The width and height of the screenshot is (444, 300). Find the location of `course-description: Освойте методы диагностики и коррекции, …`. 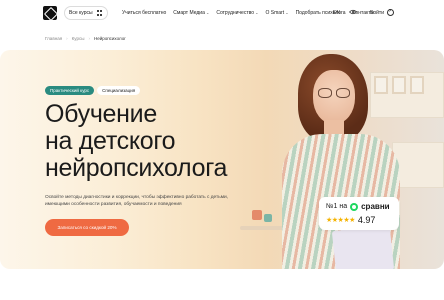

course-description: Освойте методы диагностики и коррекции, … is located at coordinates (137, 201).